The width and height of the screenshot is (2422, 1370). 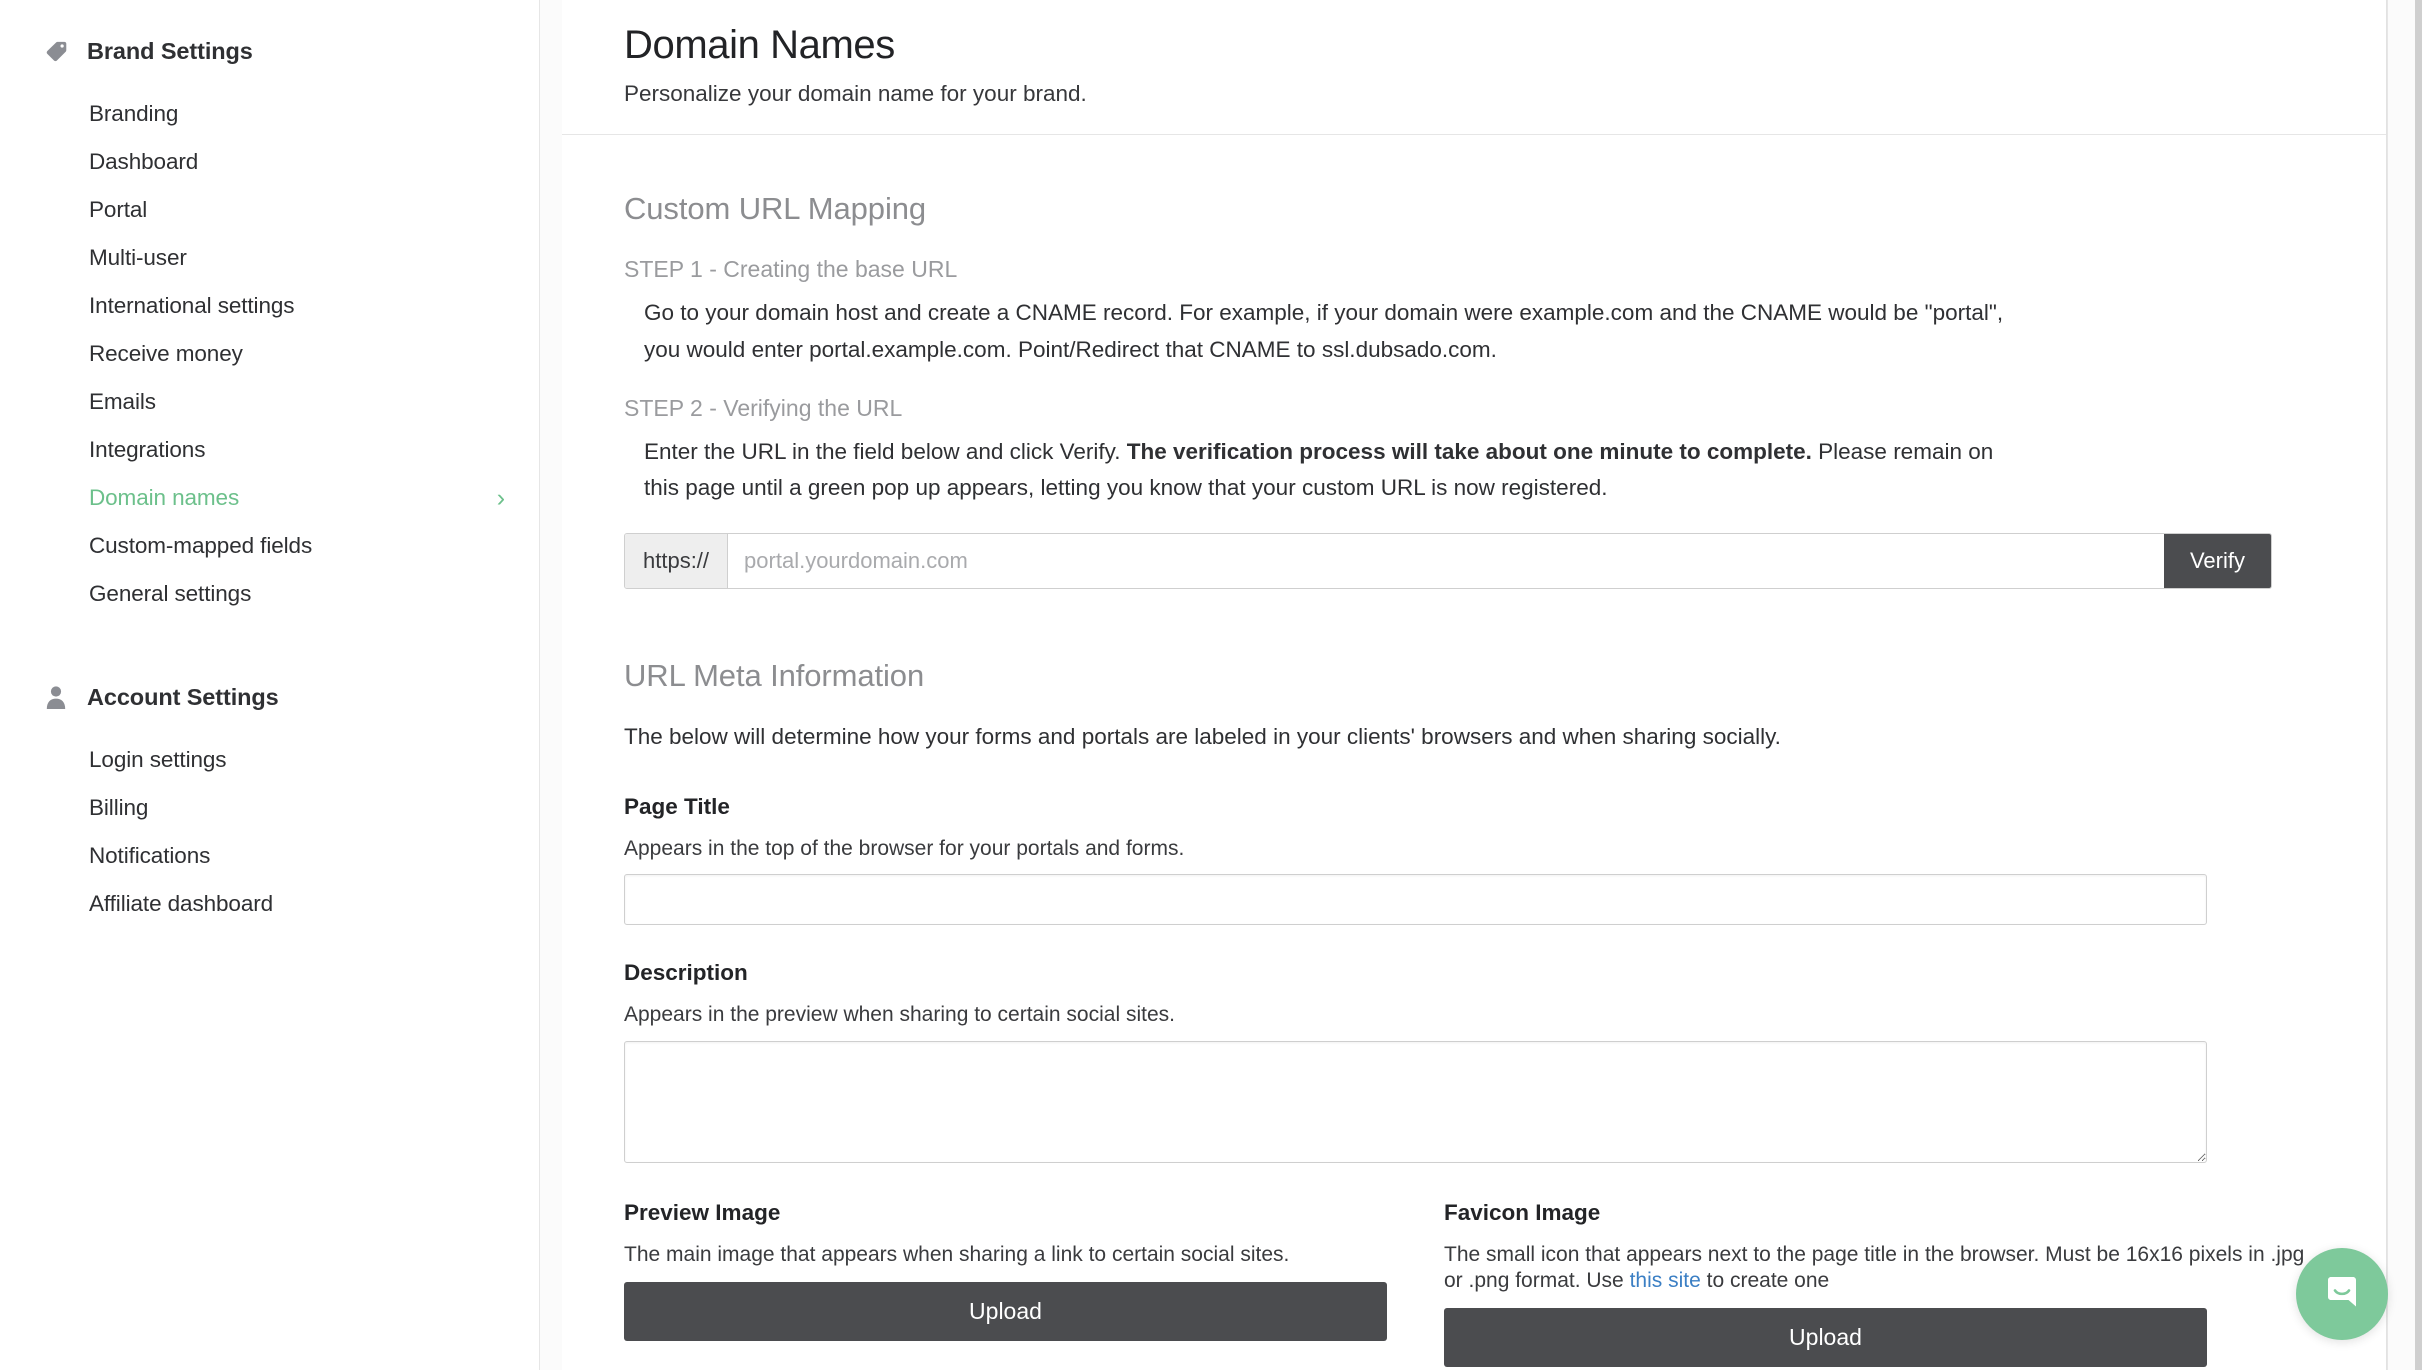 I want to click on sidebar-item-label: Emails, so click(x=122, y=401).